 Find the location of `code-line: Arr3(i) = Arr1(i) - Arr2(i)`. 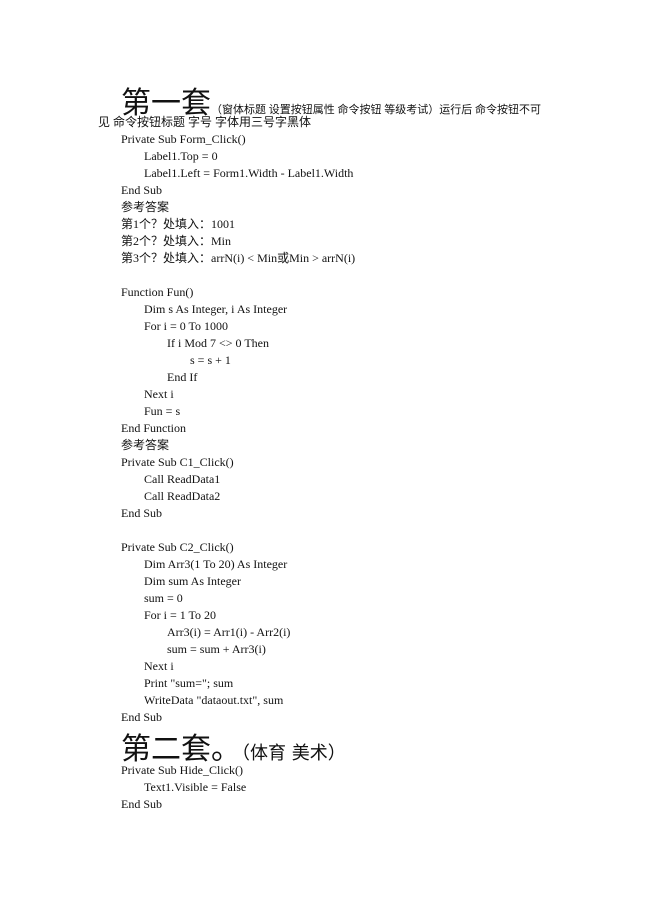

code-line: Arr3(i) = Arr1(i) - Arr2(i) is located at coordinates (229, 632).